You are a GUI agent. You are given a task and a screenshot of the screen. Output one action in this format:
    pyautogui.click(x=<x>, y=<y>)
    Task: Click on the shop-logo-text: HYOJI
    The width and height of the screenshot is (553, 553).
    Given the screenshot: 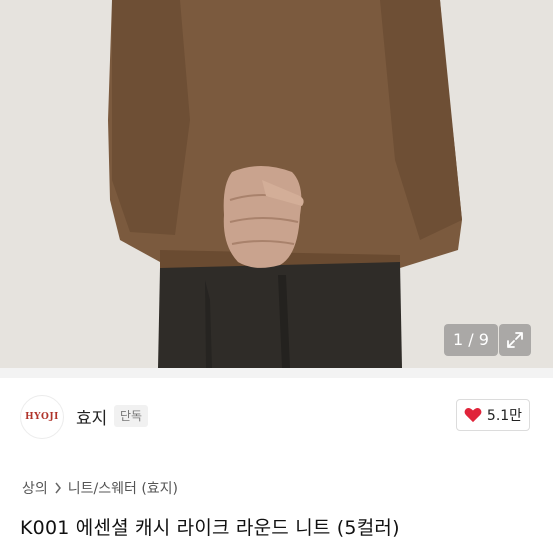 What is the action you would take?
    pyautogui.click(x=42, y=417)
    